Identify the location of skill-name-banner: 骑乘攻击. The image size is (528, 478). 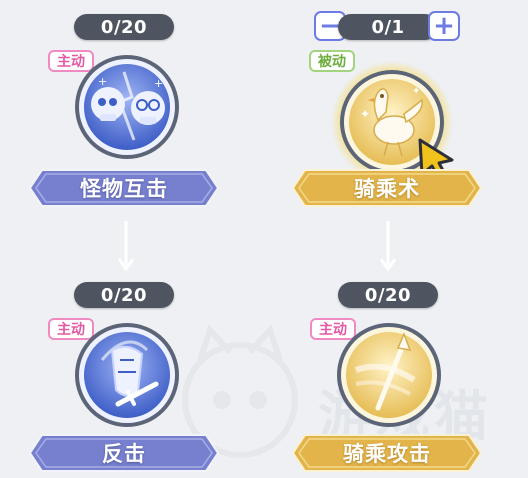
(387, 453).